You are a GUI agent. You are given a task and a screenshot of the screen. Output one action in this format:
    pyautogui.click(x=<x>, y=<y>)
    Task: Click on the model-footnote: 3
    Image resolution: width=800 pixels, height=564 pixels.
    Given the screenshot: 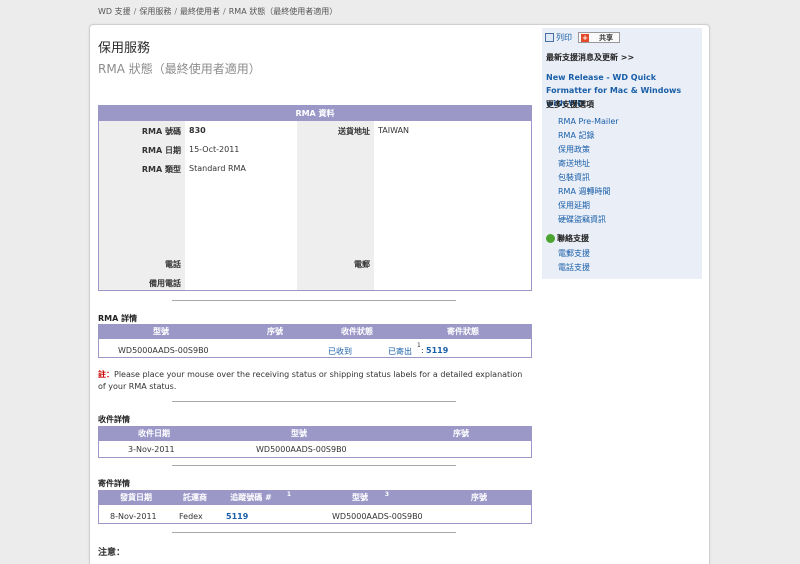 What is the action you would take?
    pyautogui.click(x=387, y=494)
    